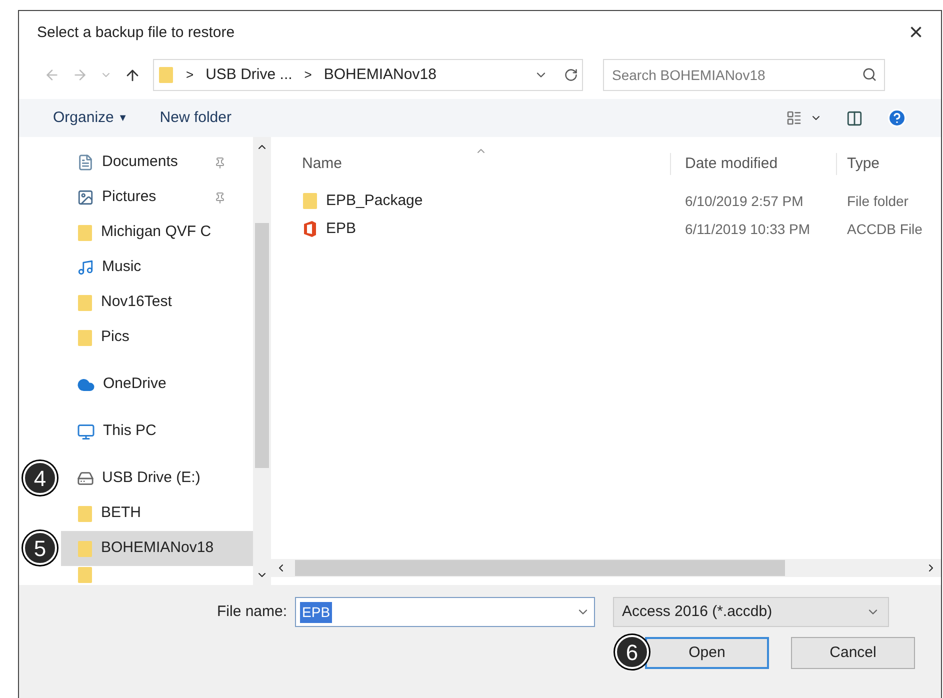  I want to click on file-type-value: Access 2016 (*.accdb), so click(697, 612).